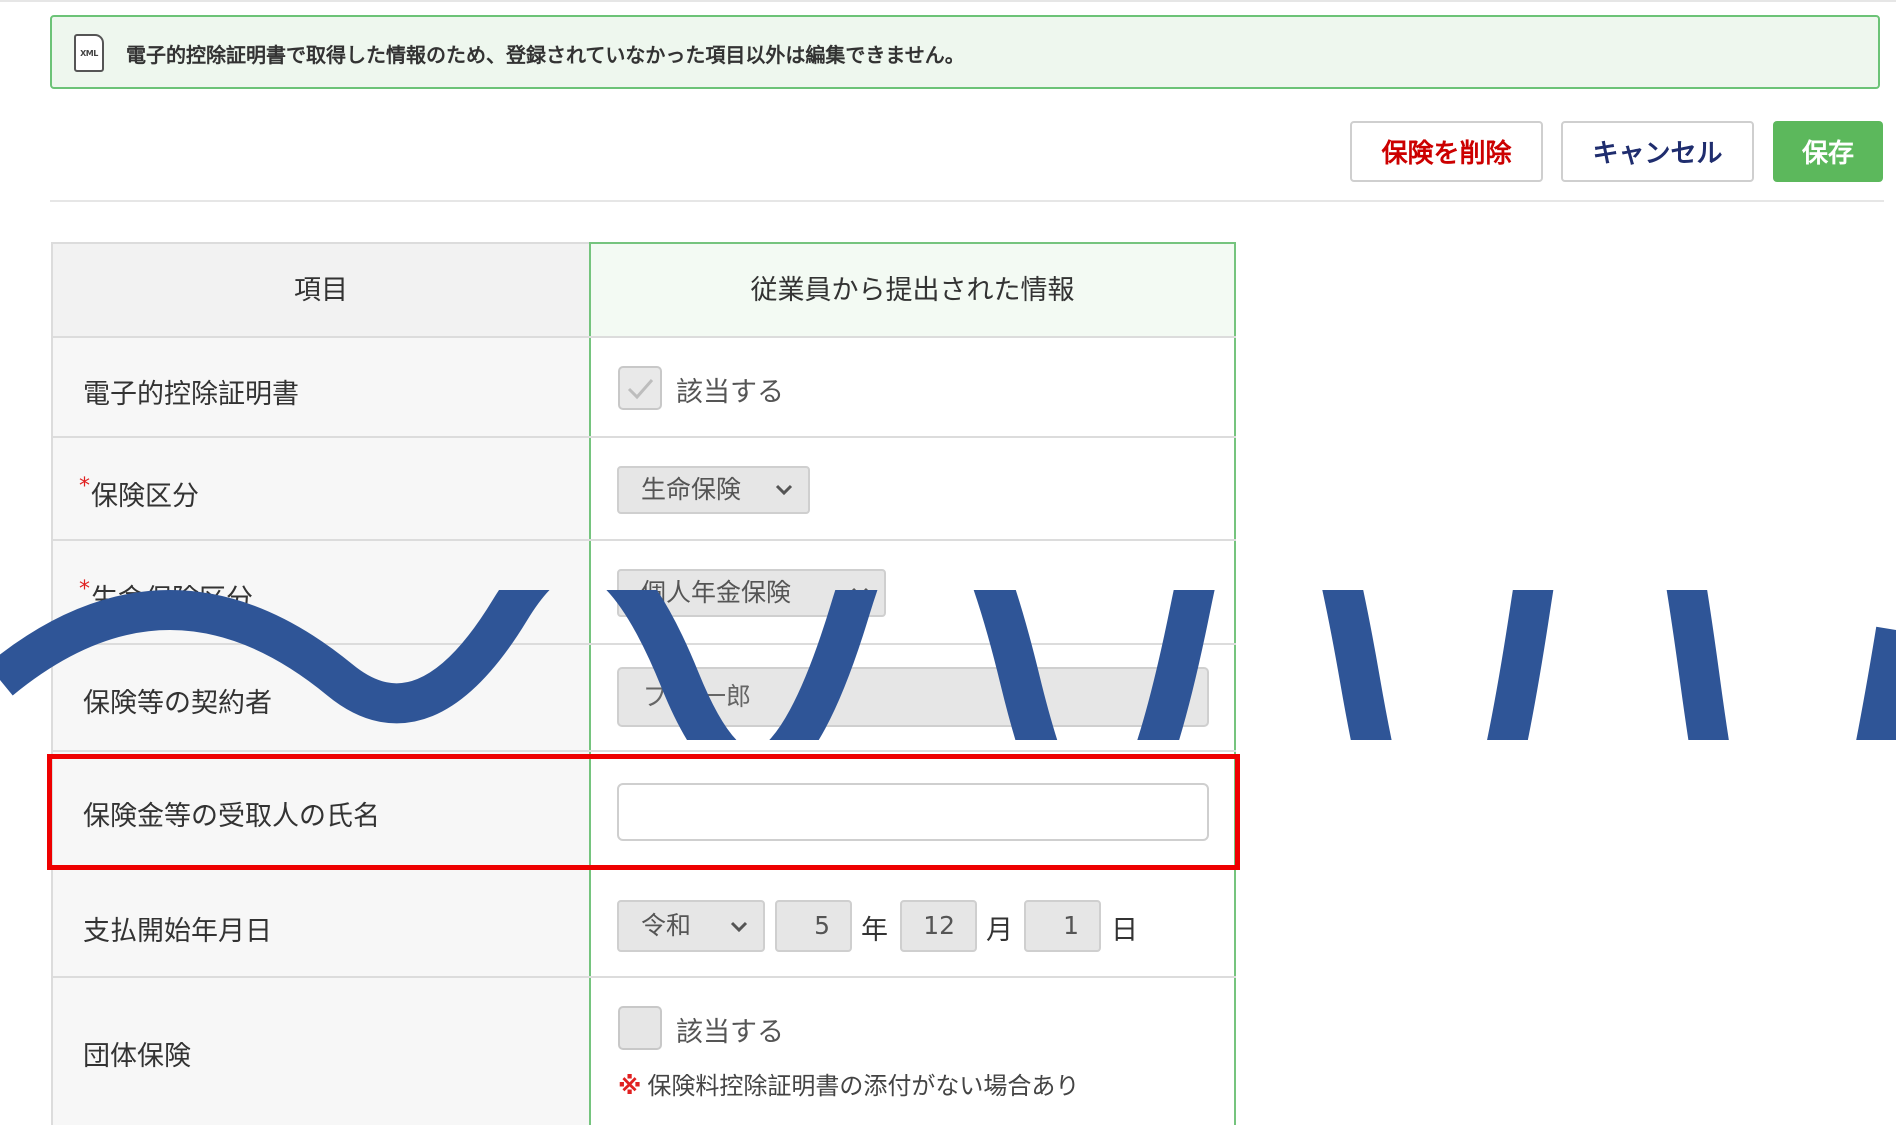 This screenshot has width=1896, height=1125. Describe the element at coordinates (713, 490) in the screenshot. I see `insurance-type-select: 生命保険` at that location.